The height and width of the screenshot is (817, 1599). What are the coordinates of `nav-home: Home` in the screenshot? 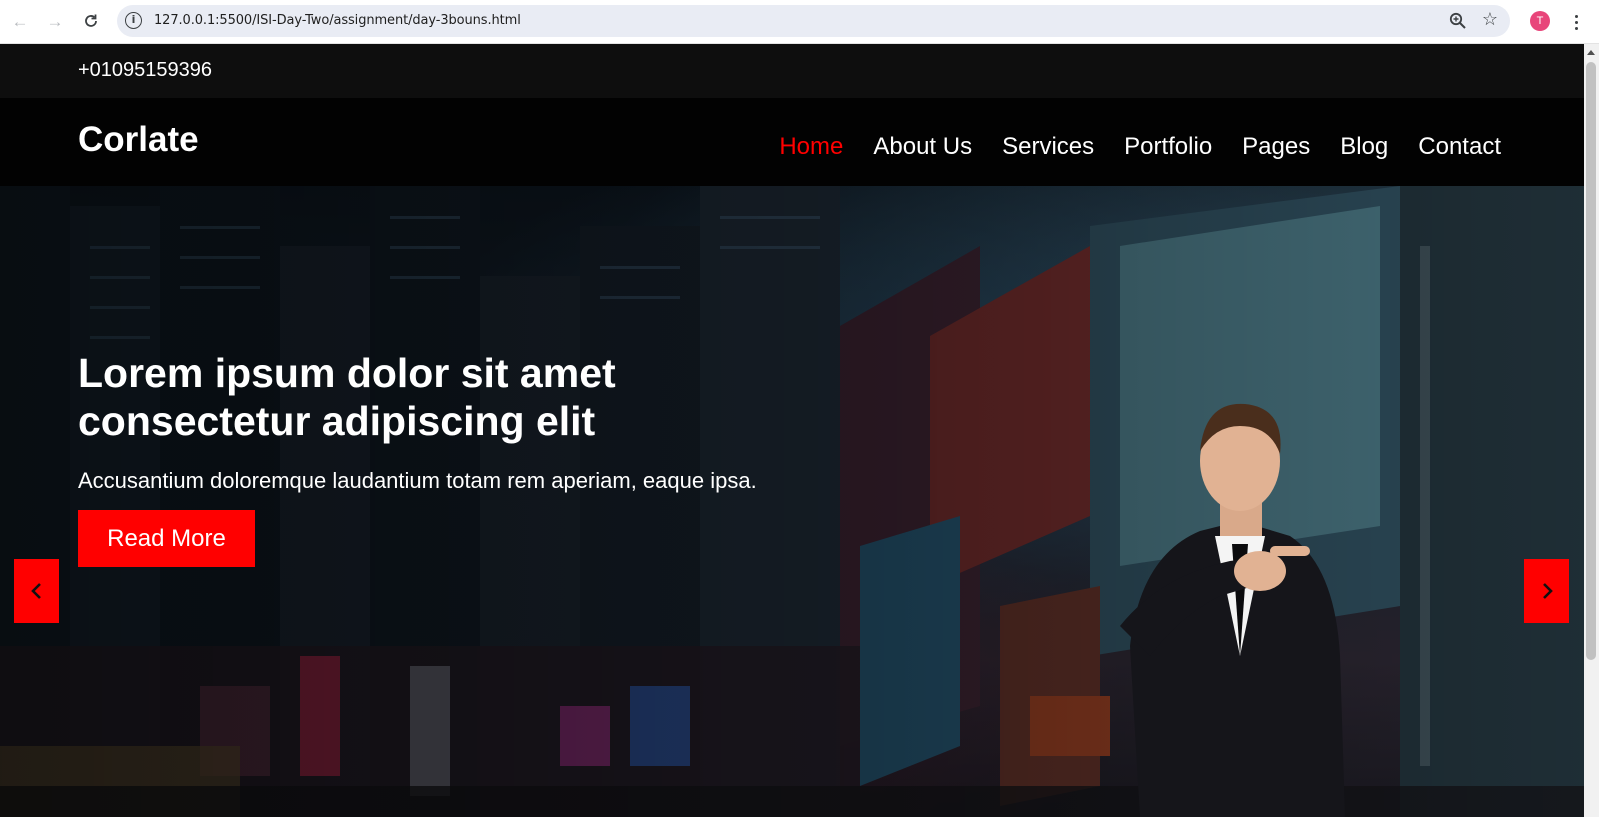 It's located at (811, 147).